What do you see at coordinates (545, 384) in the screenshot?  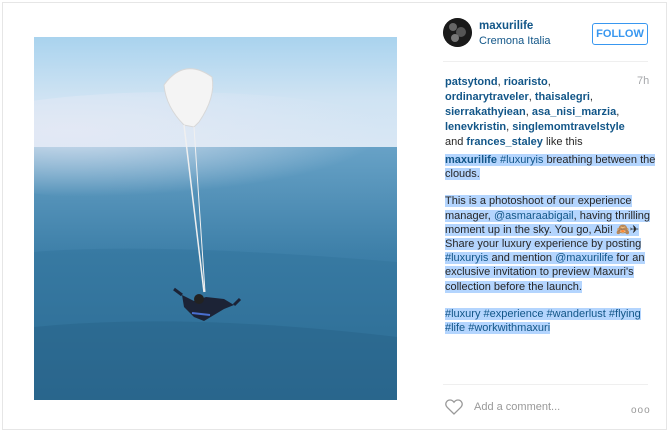 I see `footer-divider` at bounding box center [545, 384].